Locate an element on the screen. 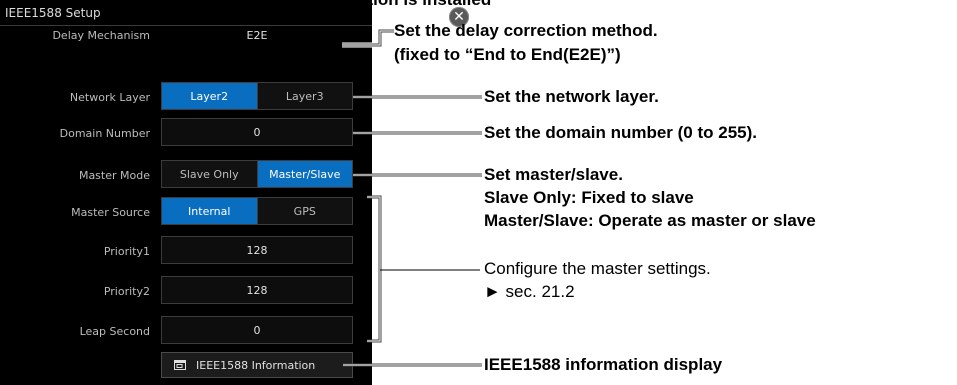  annotation-configure-master: Configure the master settings. is located at coordinates (597, 268).